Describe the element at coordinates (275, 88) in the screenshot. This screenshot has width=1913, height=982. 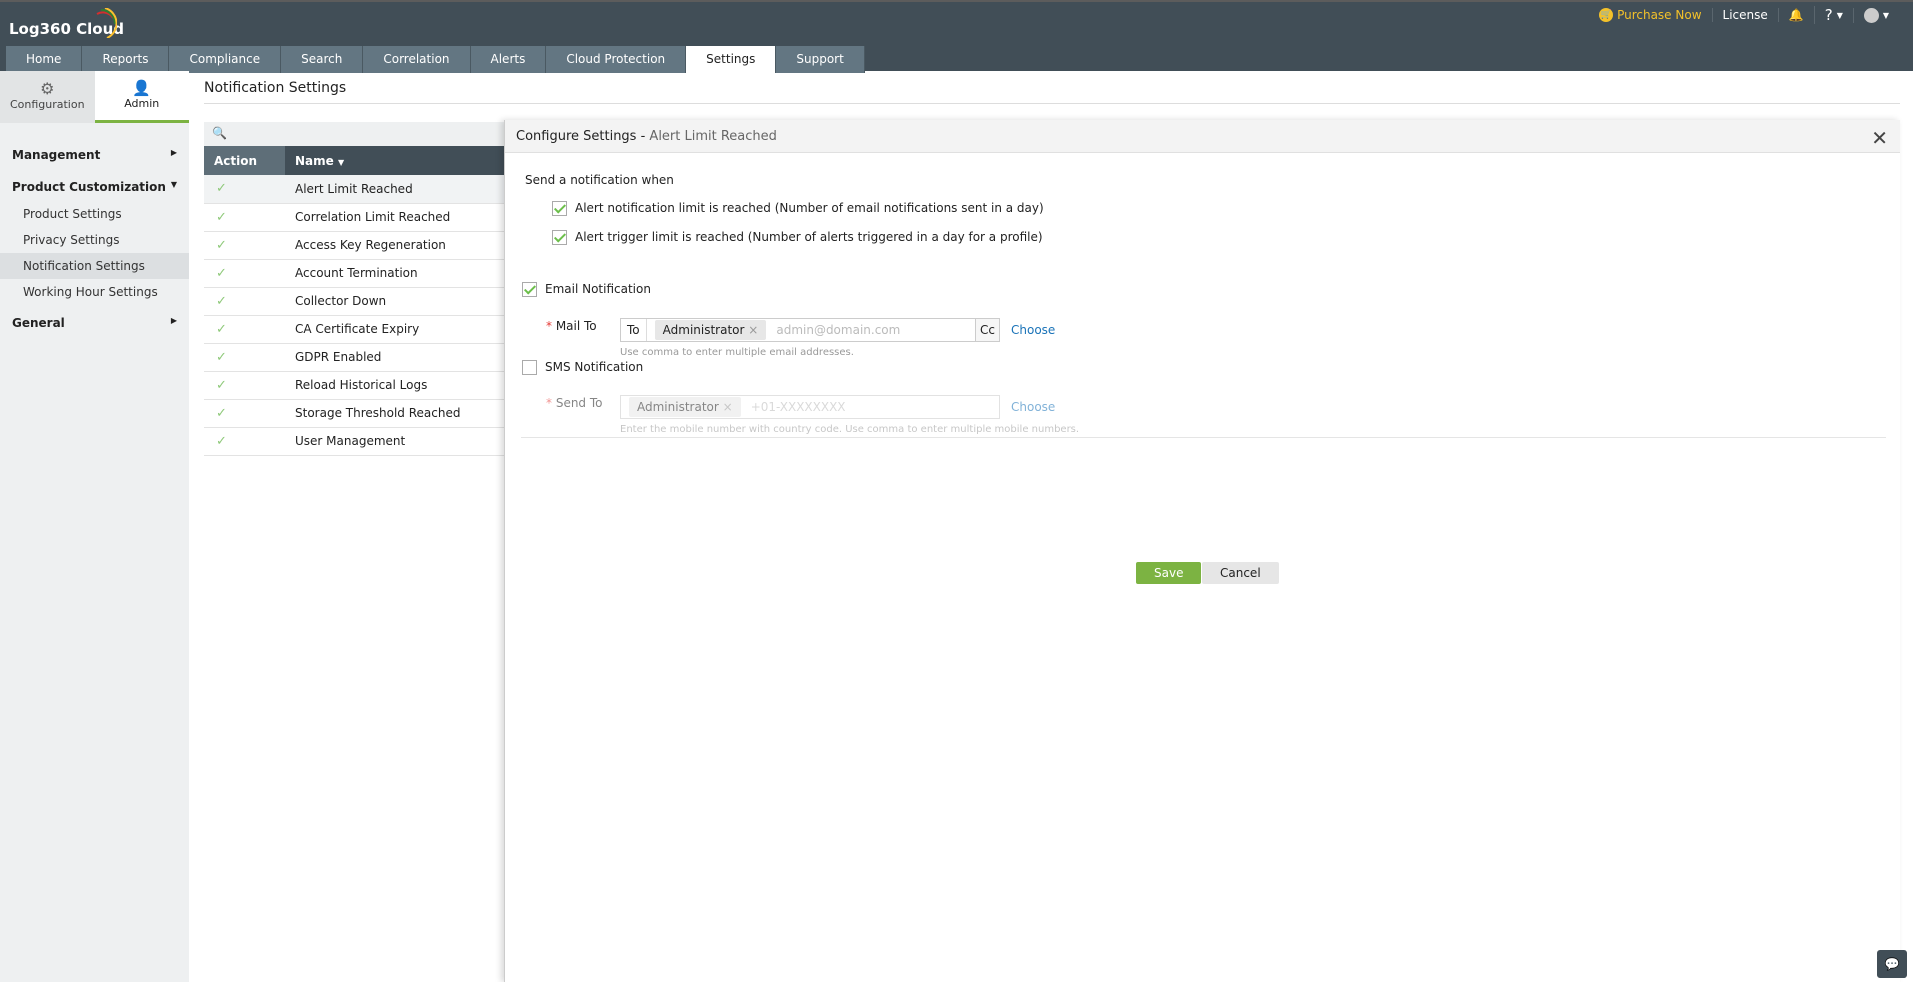
I see `page-title: Notification Settings` at that location.